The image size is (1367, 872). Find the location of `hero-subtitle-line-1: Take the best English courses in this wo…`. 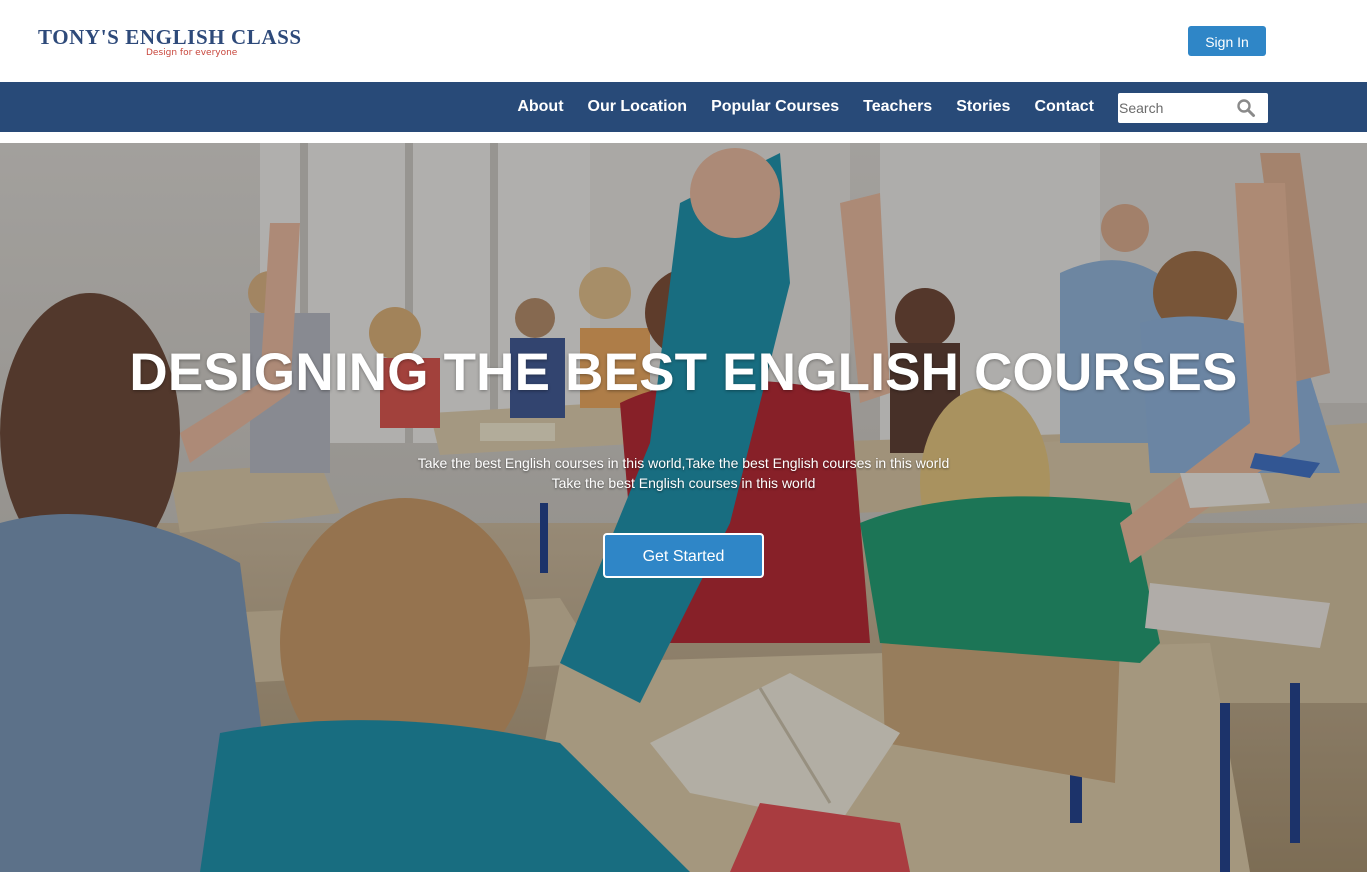

hero-subtitle-line-1: Take the best English courses in this wo… is located at coordinates (683, 463).